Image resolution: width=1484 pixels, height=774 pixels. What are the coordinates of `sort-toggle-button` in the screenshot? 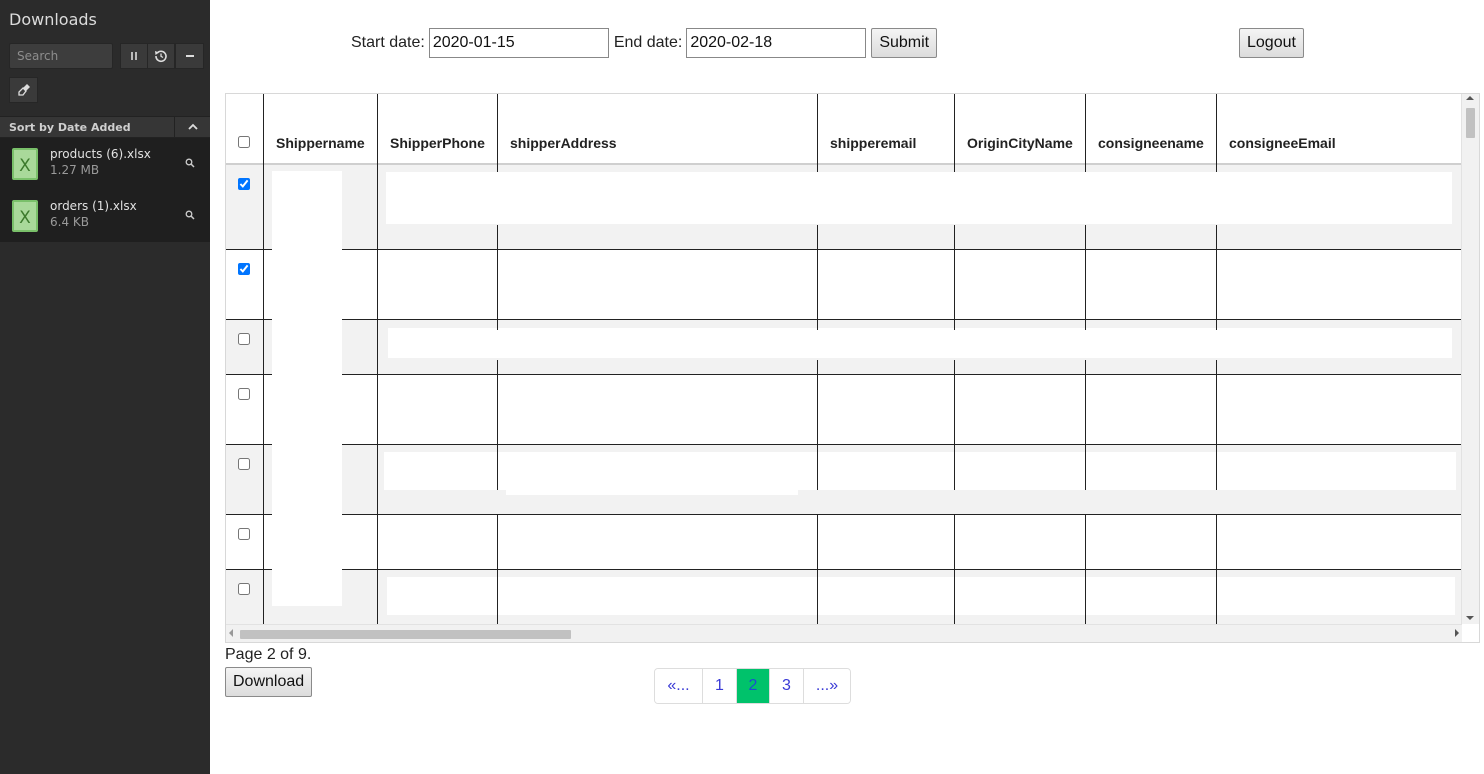 It's located at (192, 127).